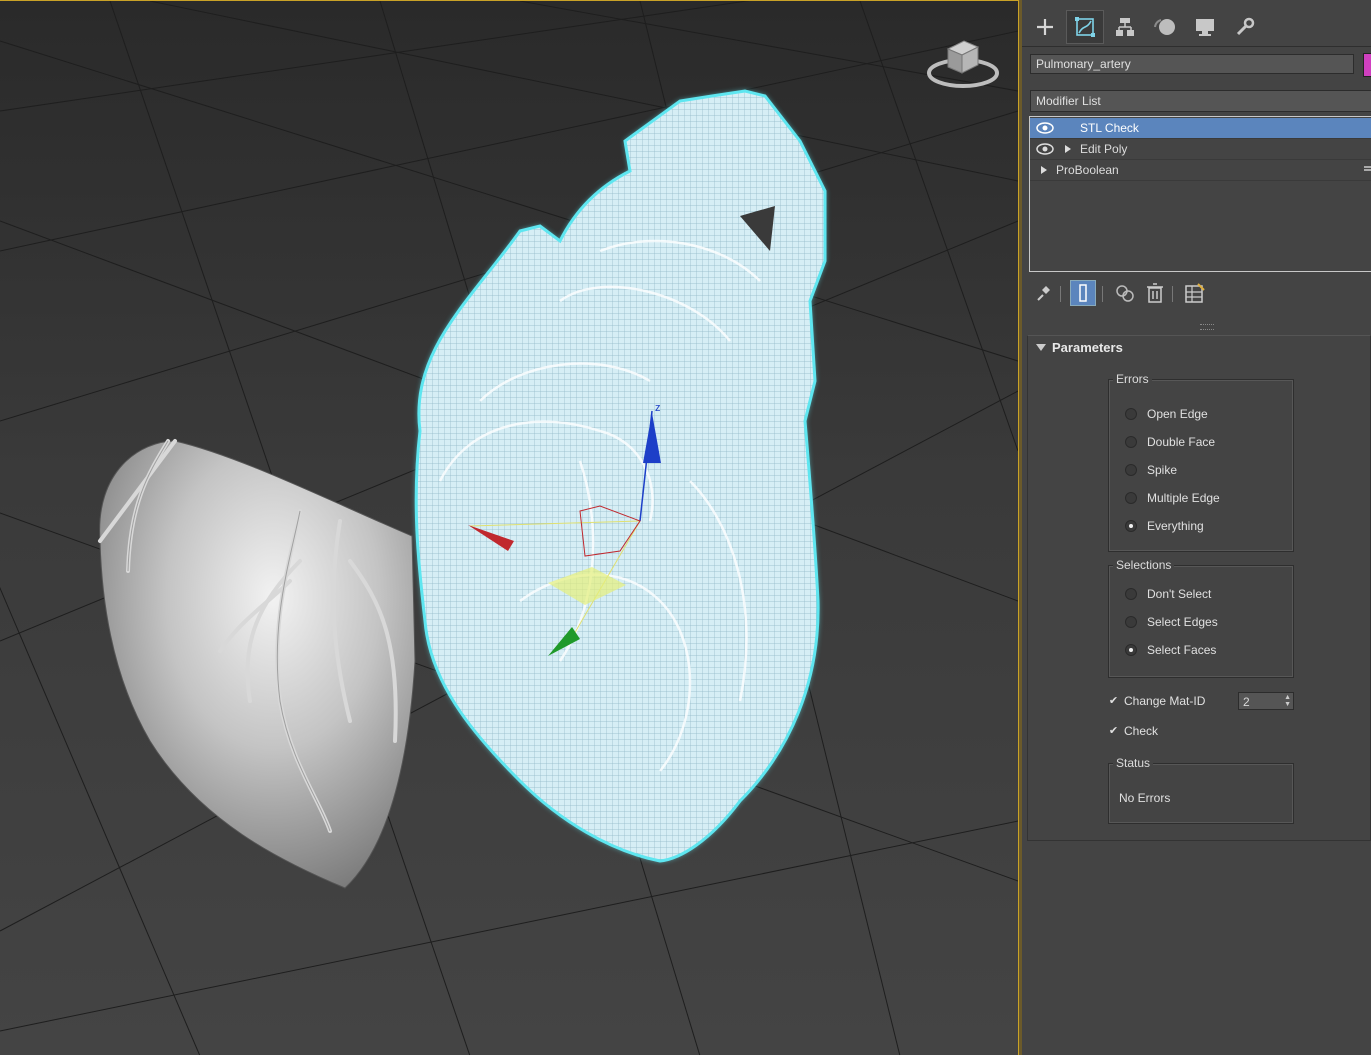  I want to click on configure-modifier-sets-button, so click(1195, 293).